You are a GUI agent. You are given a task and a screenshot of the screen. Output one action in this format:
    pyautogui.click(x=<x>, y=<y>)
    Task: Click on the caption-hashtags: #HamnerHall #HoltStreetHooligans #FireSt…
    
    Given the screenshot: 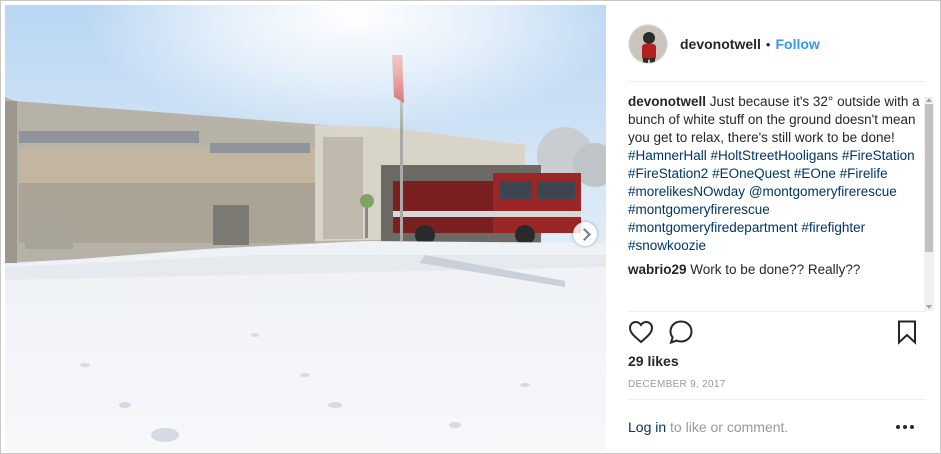 What is the action you would take?
    pyautogui.click(x=771, y=200)
    